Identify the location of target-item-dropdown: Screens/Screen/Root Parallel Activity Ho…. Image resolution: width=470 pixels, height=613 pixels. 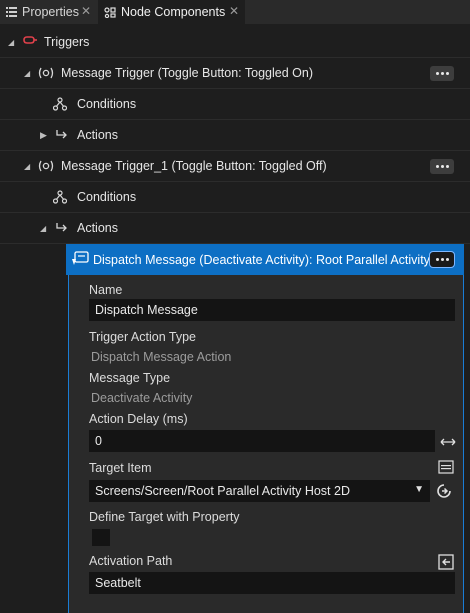
(259, 491).